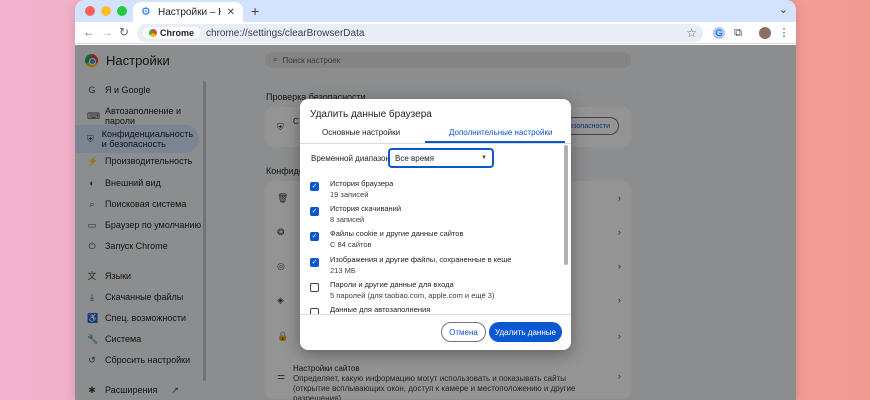 Image resolution: width=870 pixels, height=400 pixels. I want to click on settings-gear-icon: ⚙, so click(146, 11).